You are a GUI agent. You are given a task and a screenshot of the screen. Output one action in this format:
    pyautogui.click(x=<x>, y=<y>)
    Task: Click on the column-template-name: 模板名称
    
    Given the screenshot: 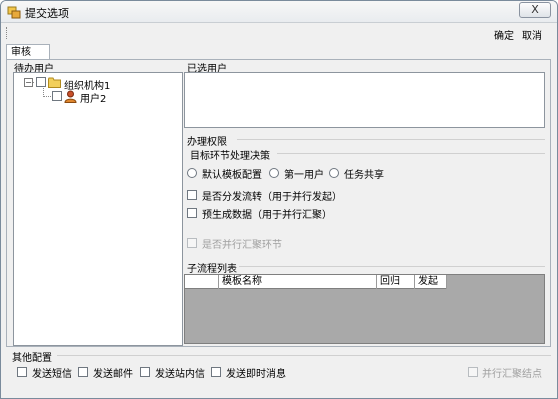 What is the action you would take?
    pyautogui.click(x=298, y=282)
    